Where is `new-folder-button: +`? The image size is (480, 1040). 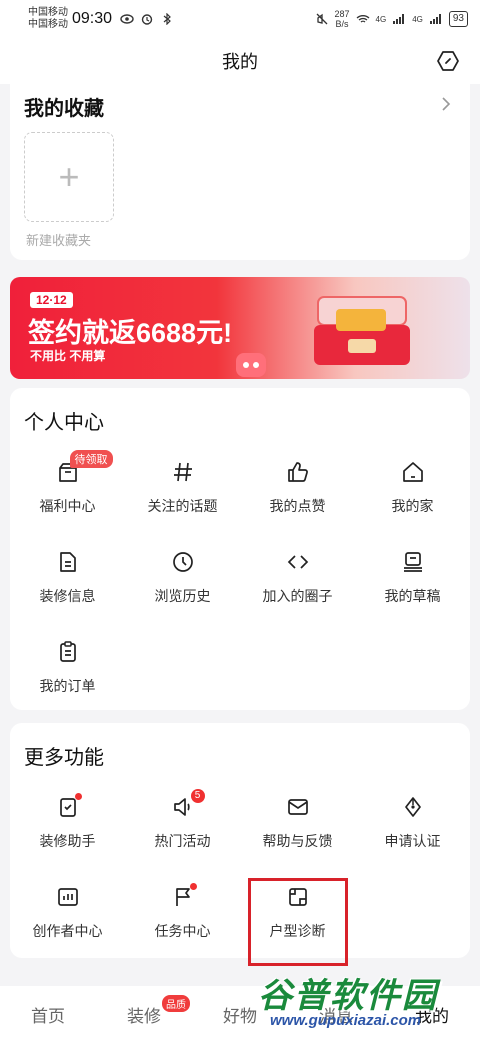 new-folder-button: + is located at coordinates (69, 177).